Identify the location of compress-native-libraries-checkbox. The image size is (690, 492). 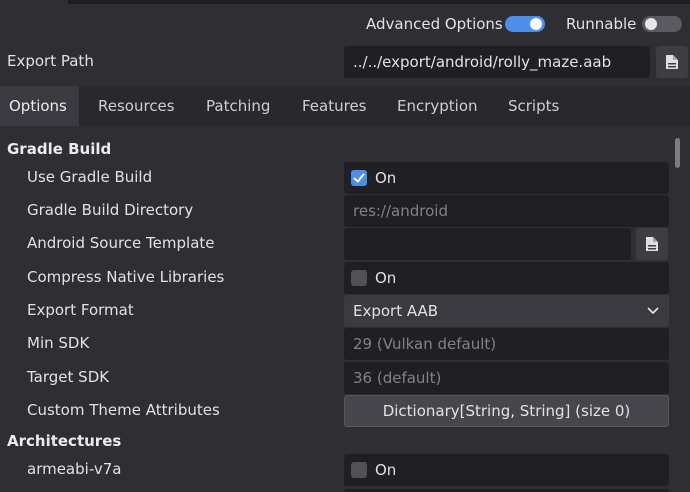
(359, 278).